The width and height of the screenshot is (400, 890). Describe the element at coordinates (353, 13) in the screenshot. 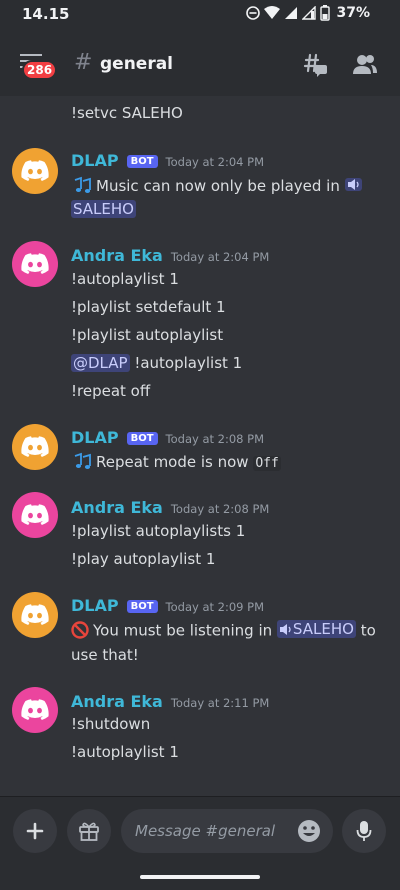

I see `battery-level: 37%` at that location.